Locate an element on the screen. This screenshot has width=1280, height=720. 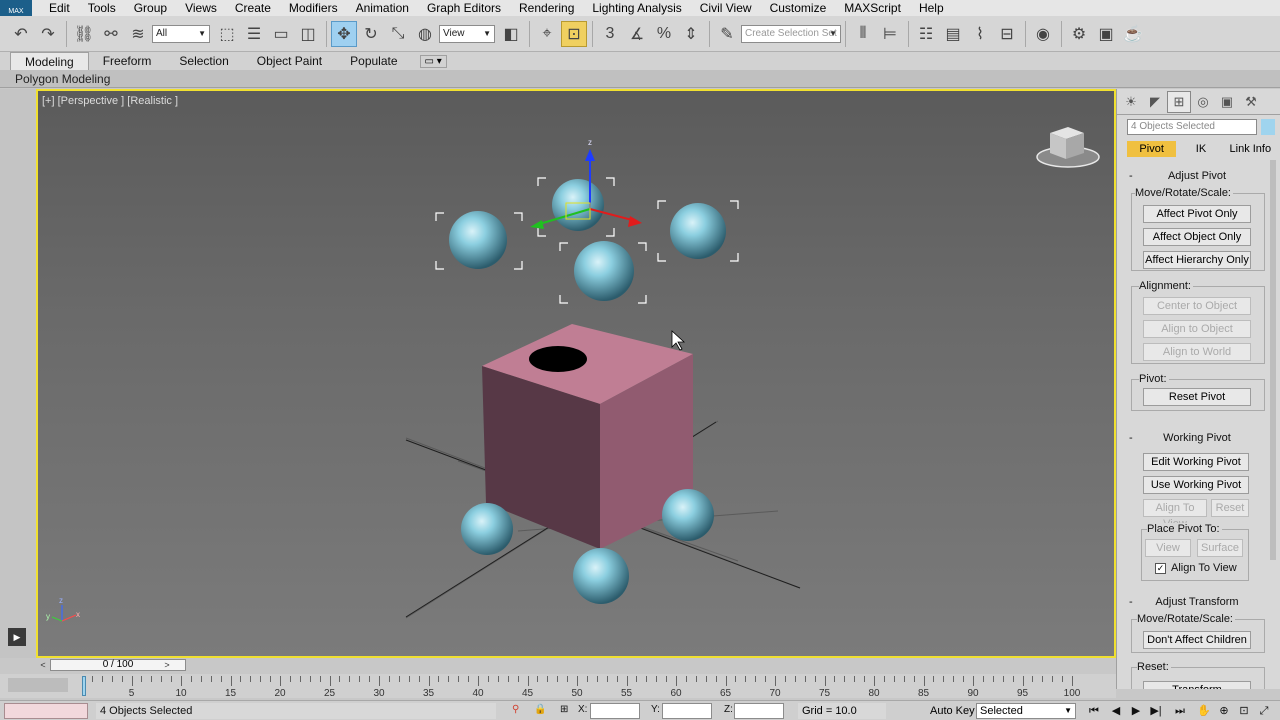
align-to-object-button: Align to Object is located at coordinates (1197, 329).